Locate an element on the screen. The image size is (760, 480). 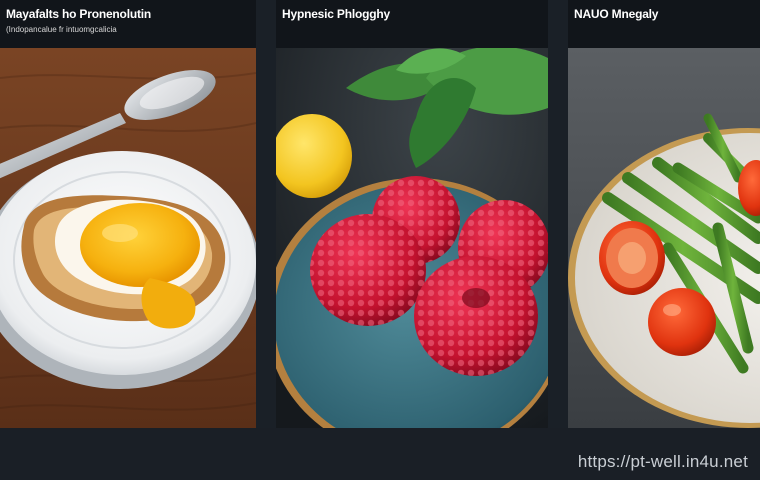
panel-title: NAUO Mnegaly is located at coordinates (616, 14).